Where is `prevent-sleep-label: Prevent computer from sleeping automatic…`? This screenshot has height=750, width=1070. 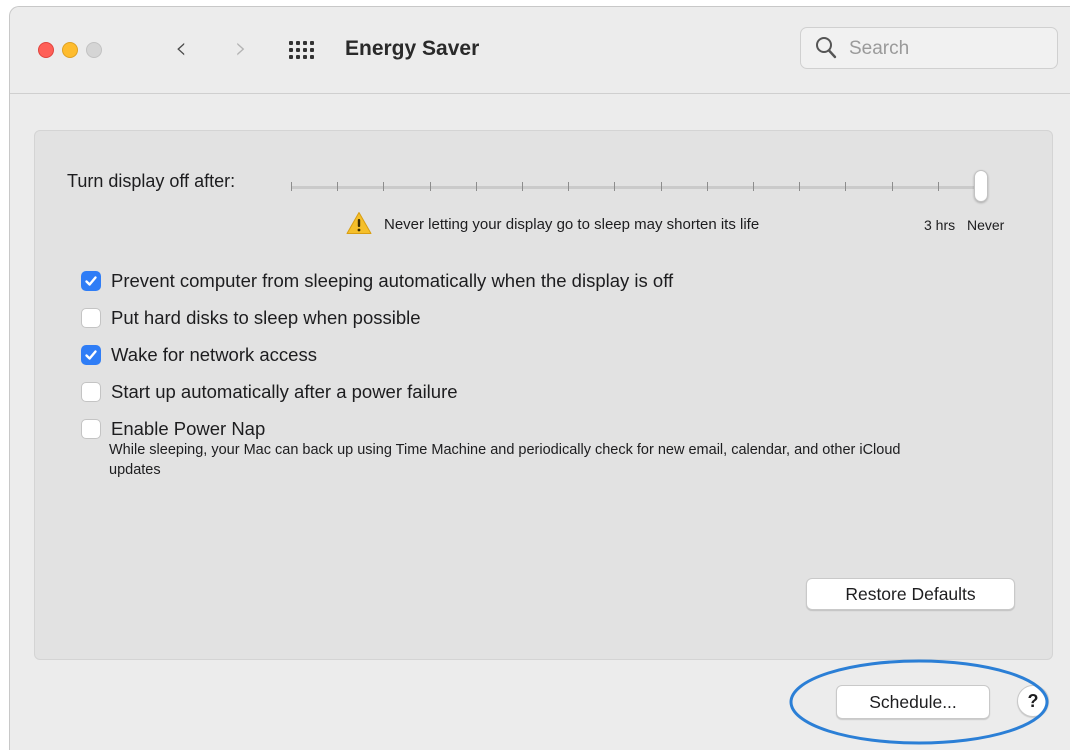
prevent-sleep-label: Prevent computer from sleeping automatic… is located at coordinates (392, 280).